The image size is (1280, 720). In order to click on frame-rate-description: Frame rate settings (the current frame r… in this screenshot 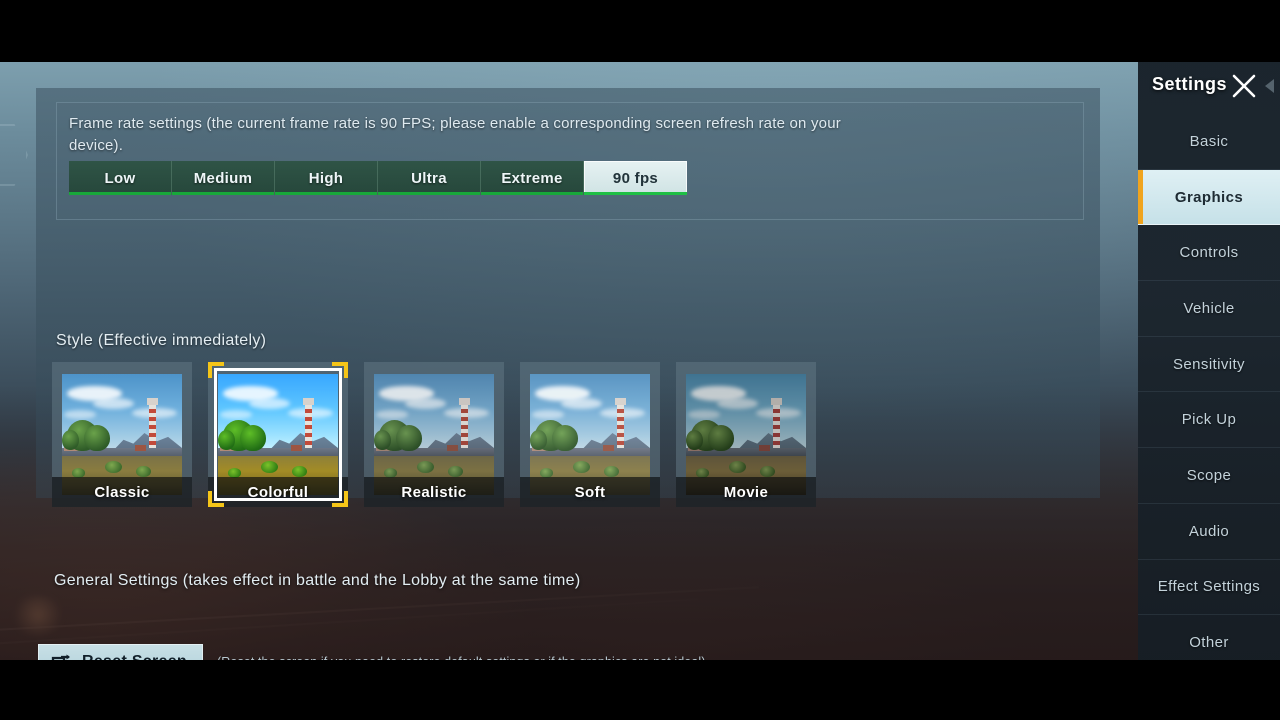, I will do `click(455, 134)`.